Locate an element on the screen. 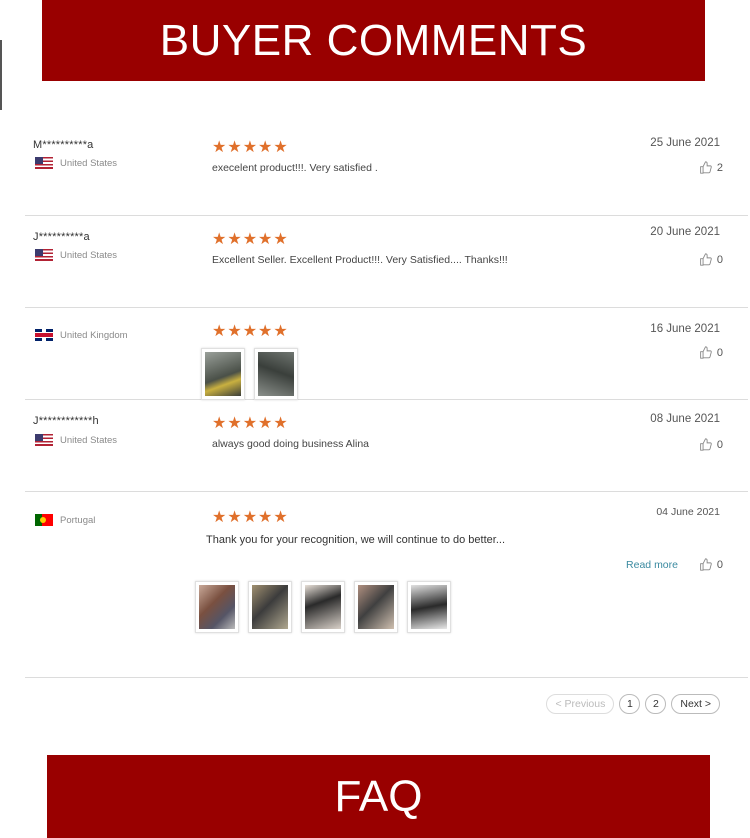 Image resolution: width=750 pixels, height=838 pixels. pagination: < Previous 1 2 Next > is located at coordinates (633, 704).